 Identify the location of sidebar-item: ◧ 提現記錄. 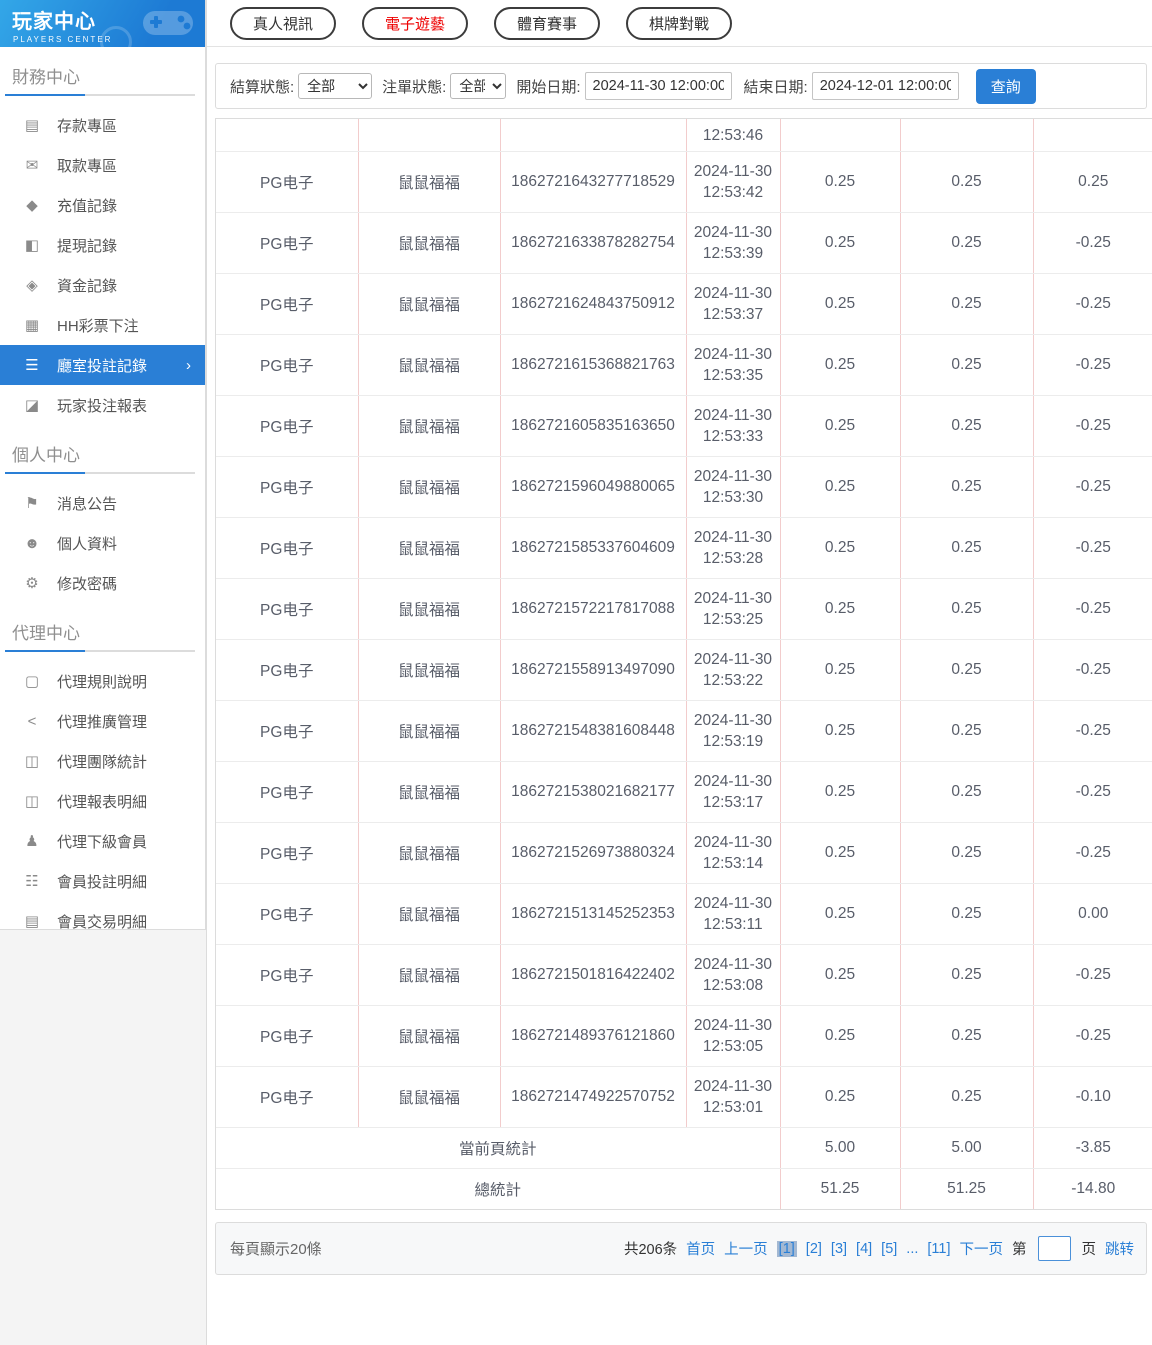
(102, 245).